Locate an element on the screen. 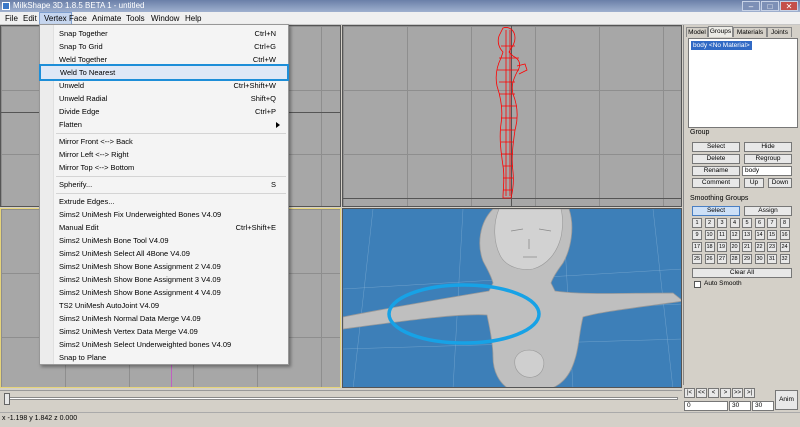 The height and width of the screenshot is (427, 800). group-select-button: Select is located at coordinates (716, 147).